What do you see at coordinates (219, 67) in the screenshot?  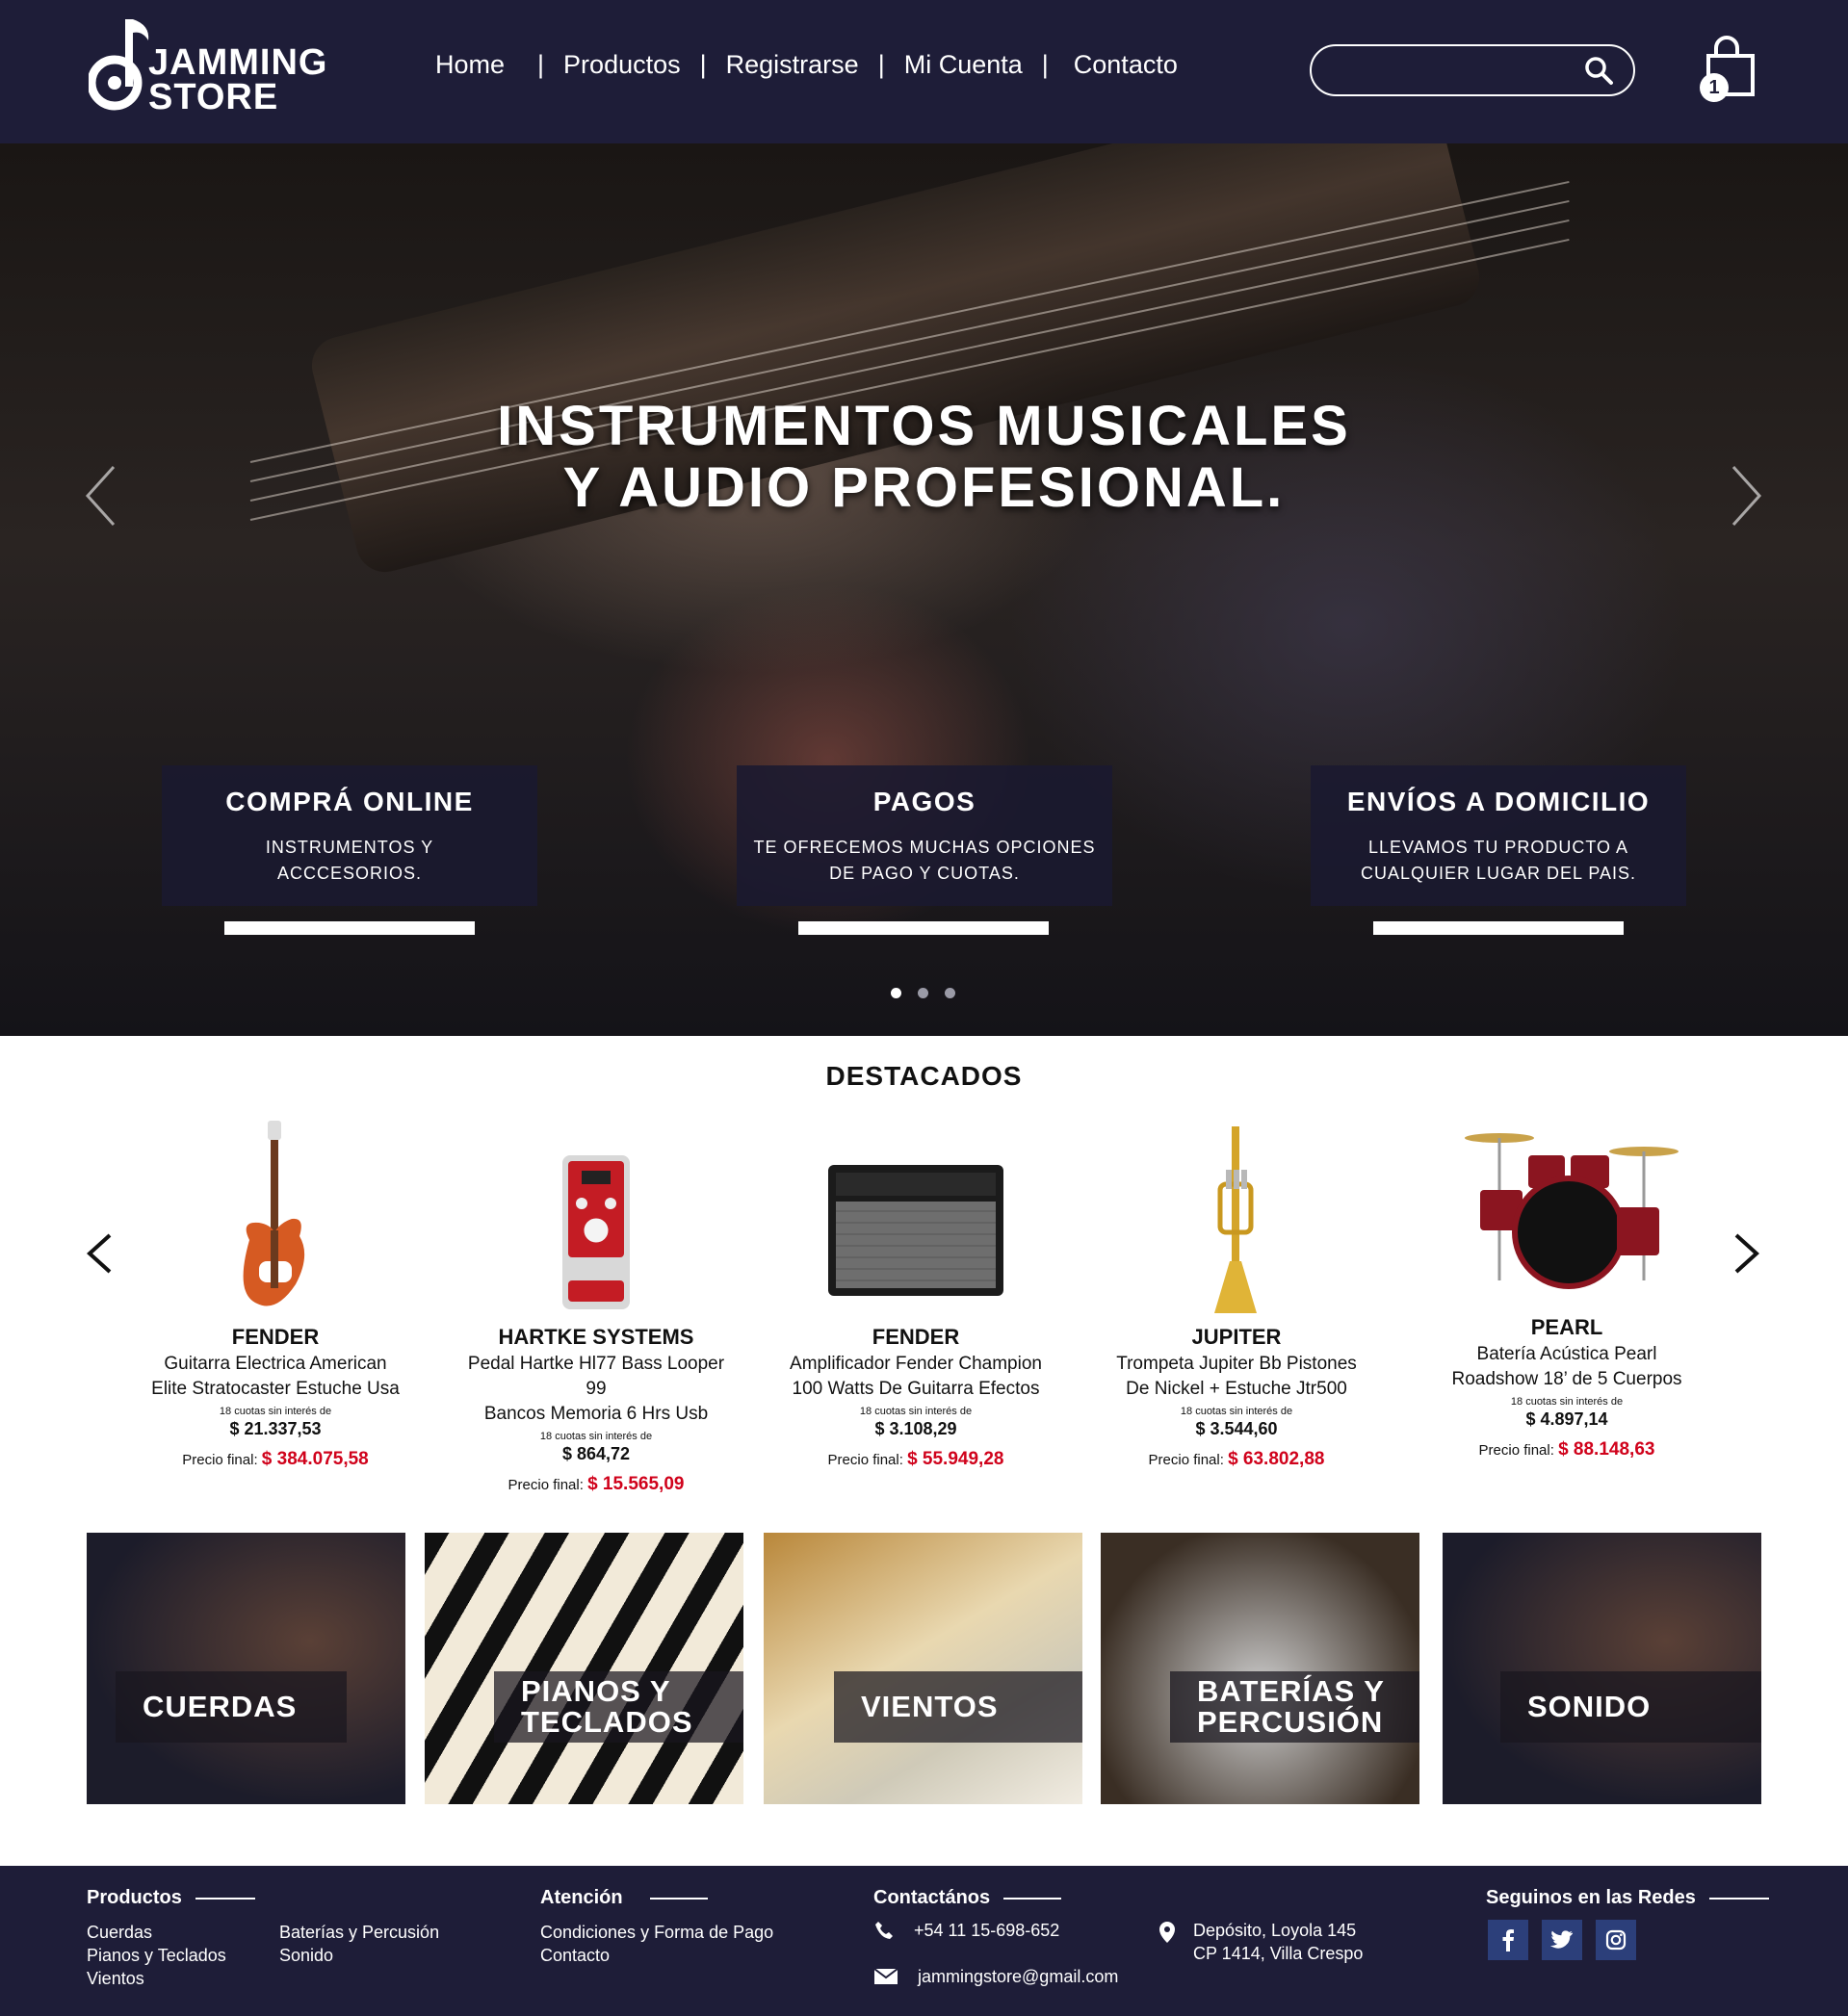 I see `store-logo: JAMMING STORE` at bounding box center [219, 67].